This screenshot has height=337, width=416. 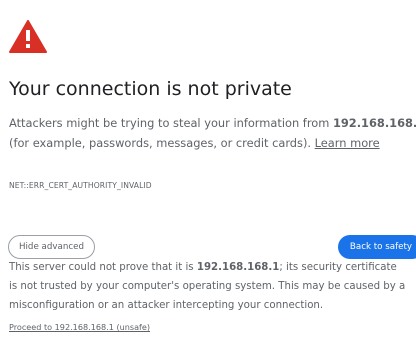 What do you see at coordinates (374, 123) in the screenshot?
I see `explanation-host: 192.168.168.1` at bounding box center [374, 123].